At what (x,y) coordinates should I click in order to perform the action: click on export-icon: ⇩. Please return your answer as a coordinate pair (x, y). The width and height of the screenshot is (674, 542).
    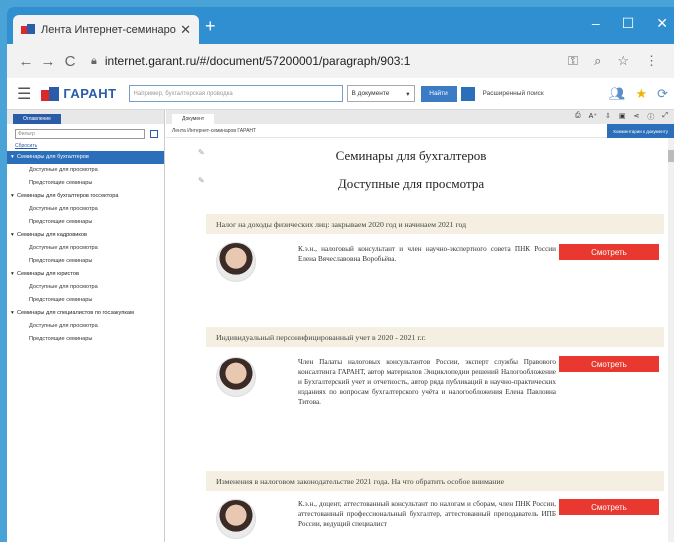
    Looking at the image, I should click on (608, 117).